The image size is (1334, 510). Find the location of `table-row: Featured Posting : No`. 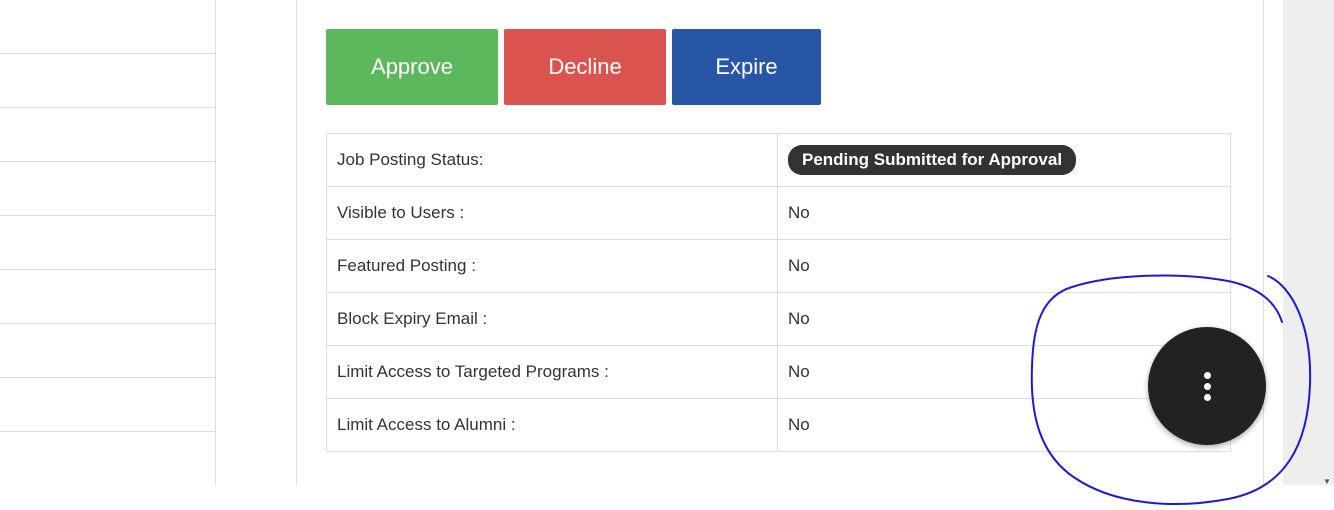

table-row: Featured Posting : No is located at coordinates (778, 266).